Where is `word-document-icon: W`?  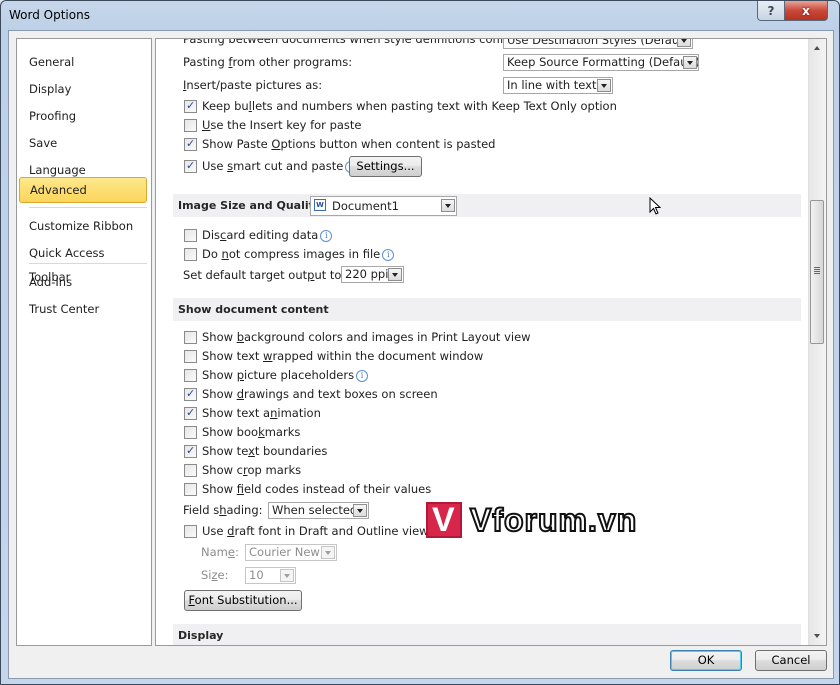
word-document-icon: W is located at coordinates (320, 205).